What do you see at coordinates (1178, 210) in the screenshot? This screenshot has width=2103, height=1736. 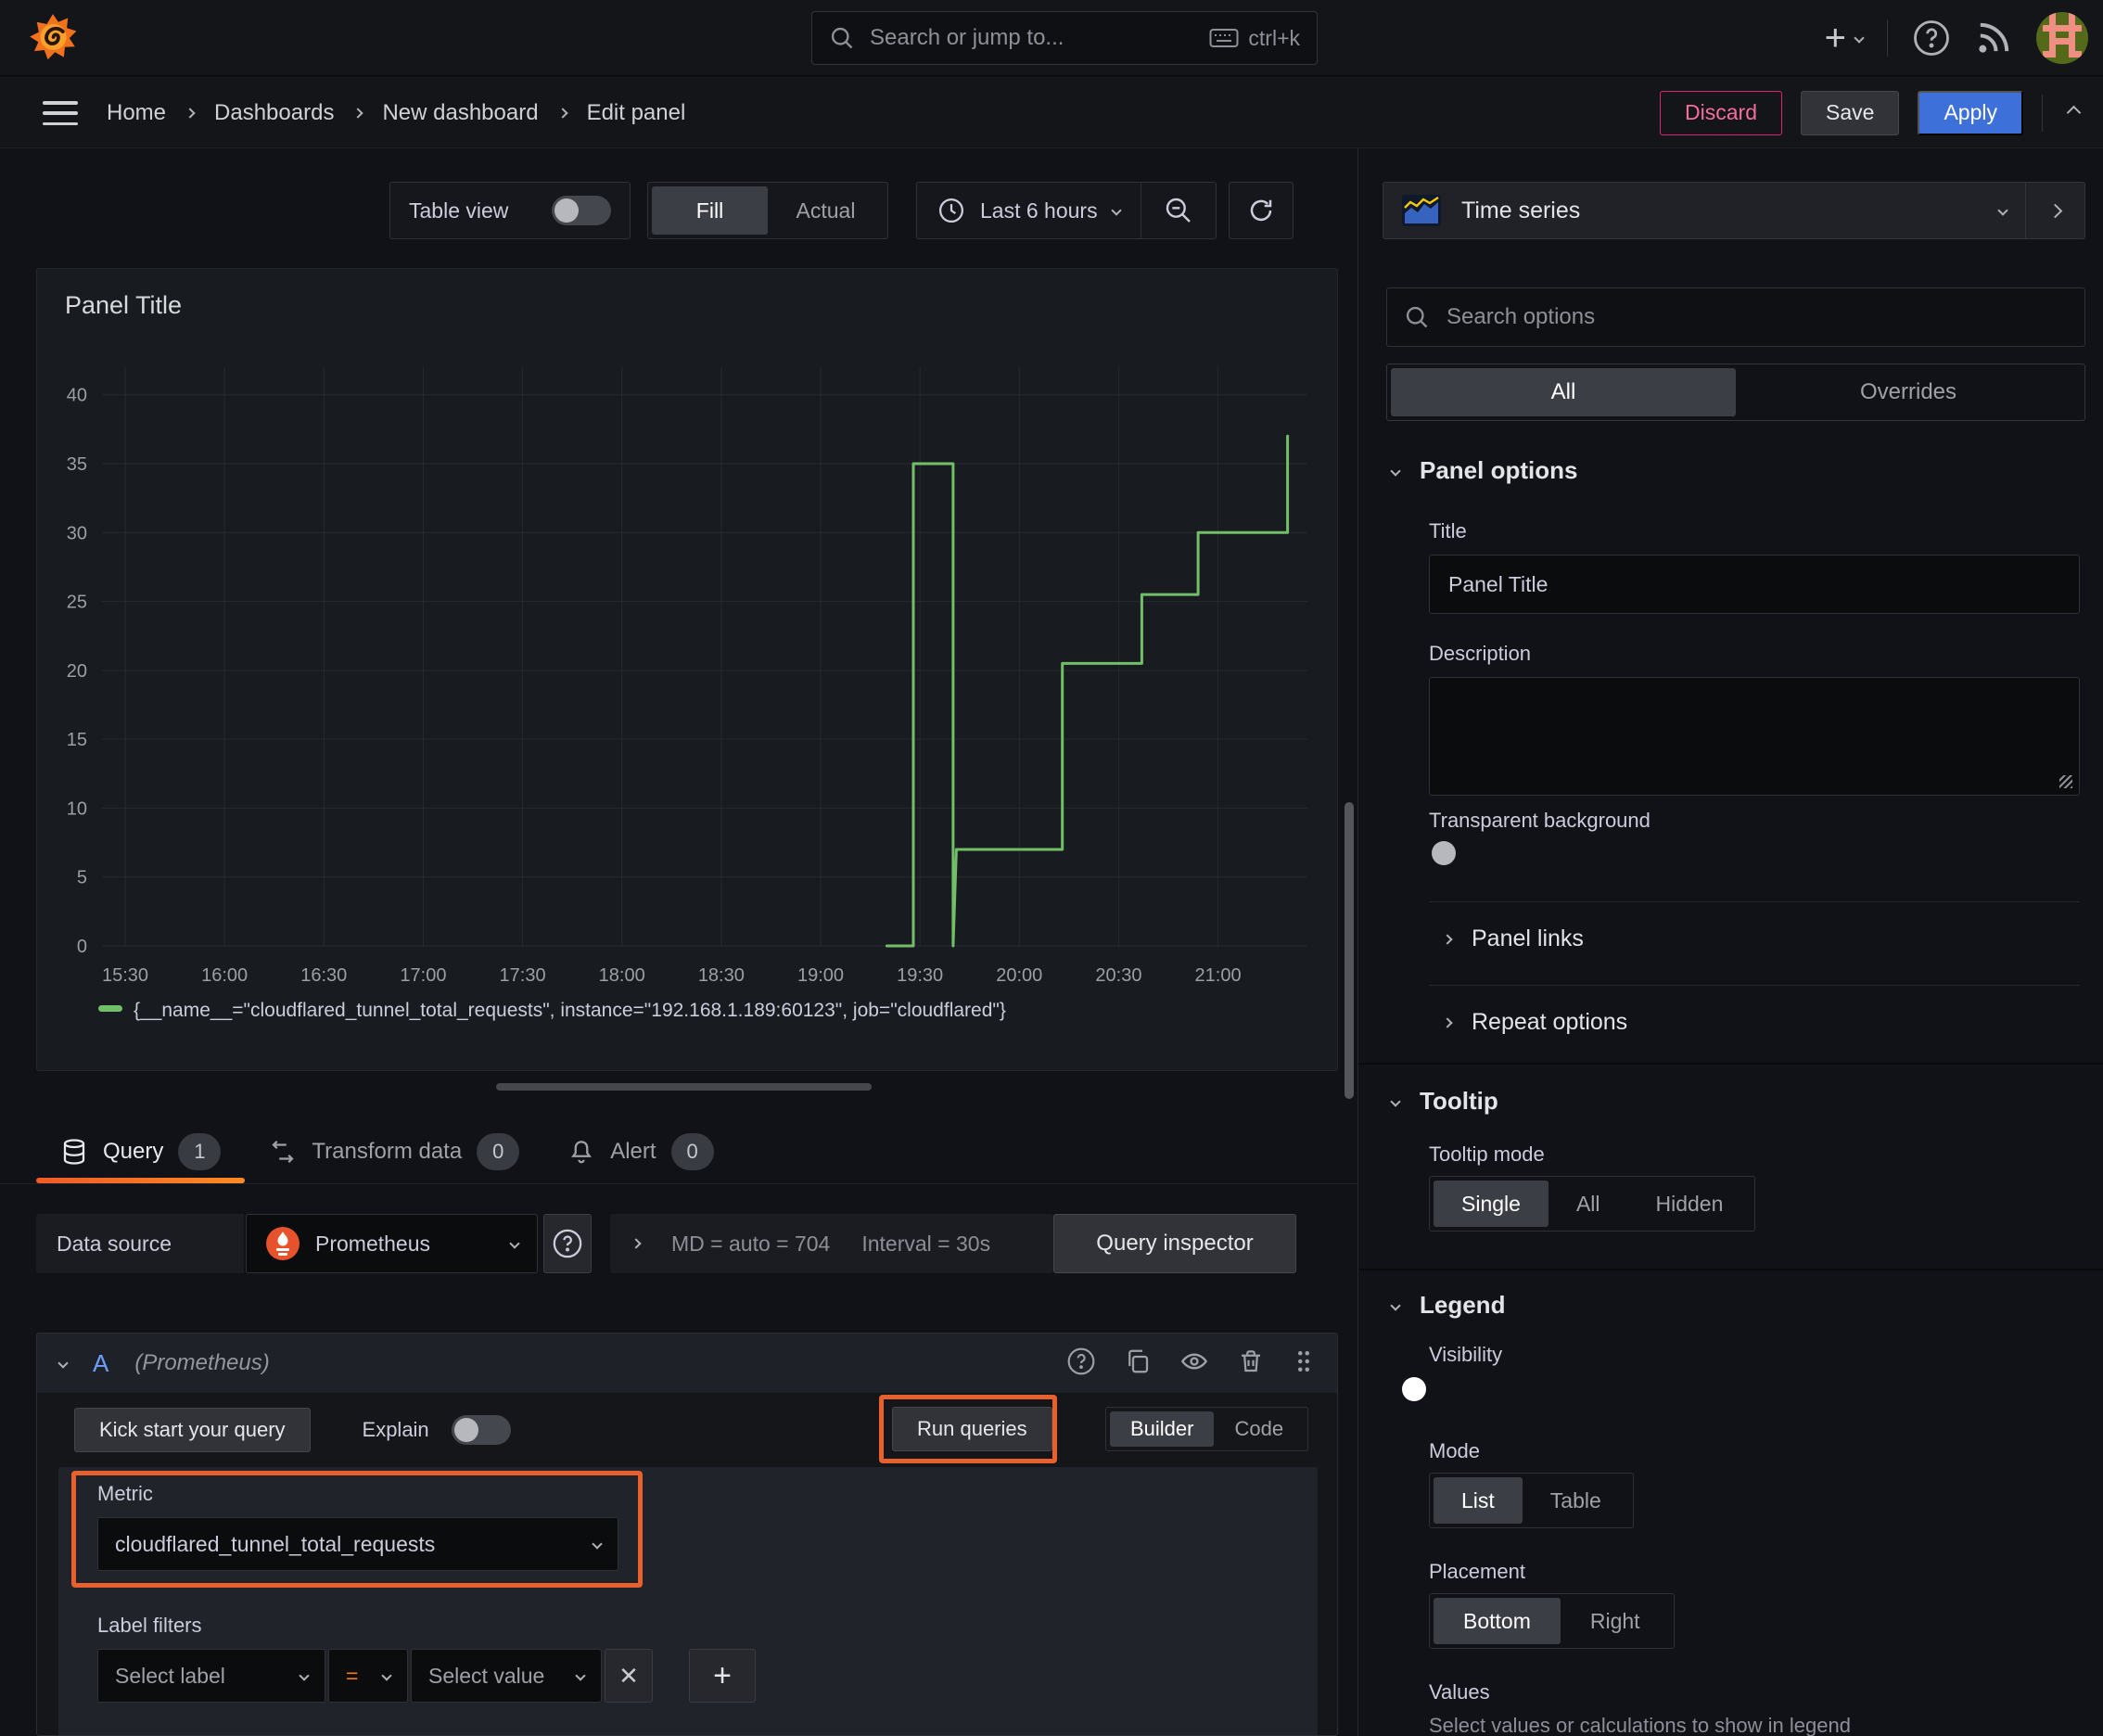 I see `zoom-out-button` at bounding box center [1178, 210].